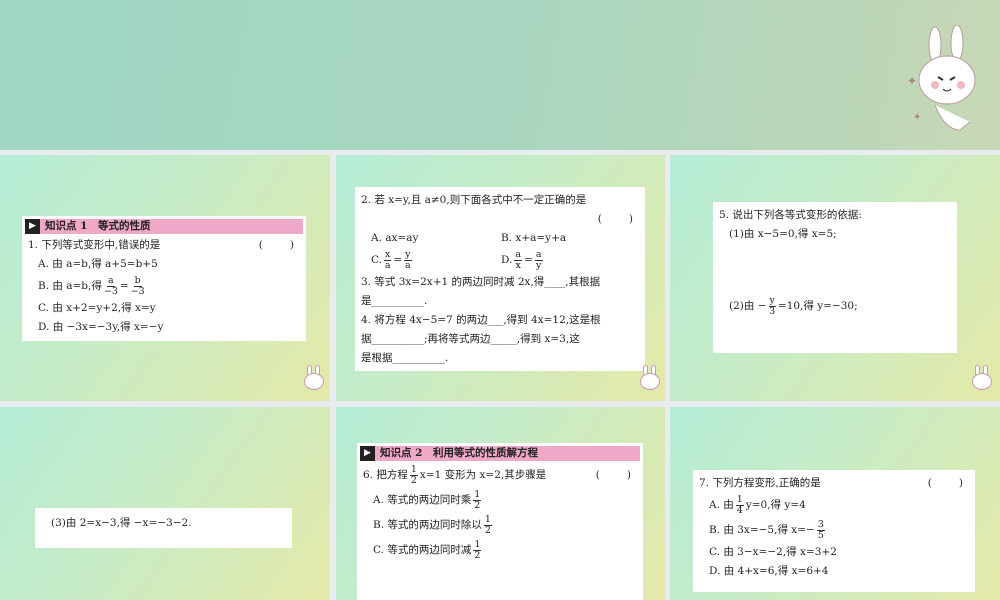 The image size is (1000, 600). I want to click on question-line: A. 由 a=b,得 a+5=b+5, so click(164, 264).